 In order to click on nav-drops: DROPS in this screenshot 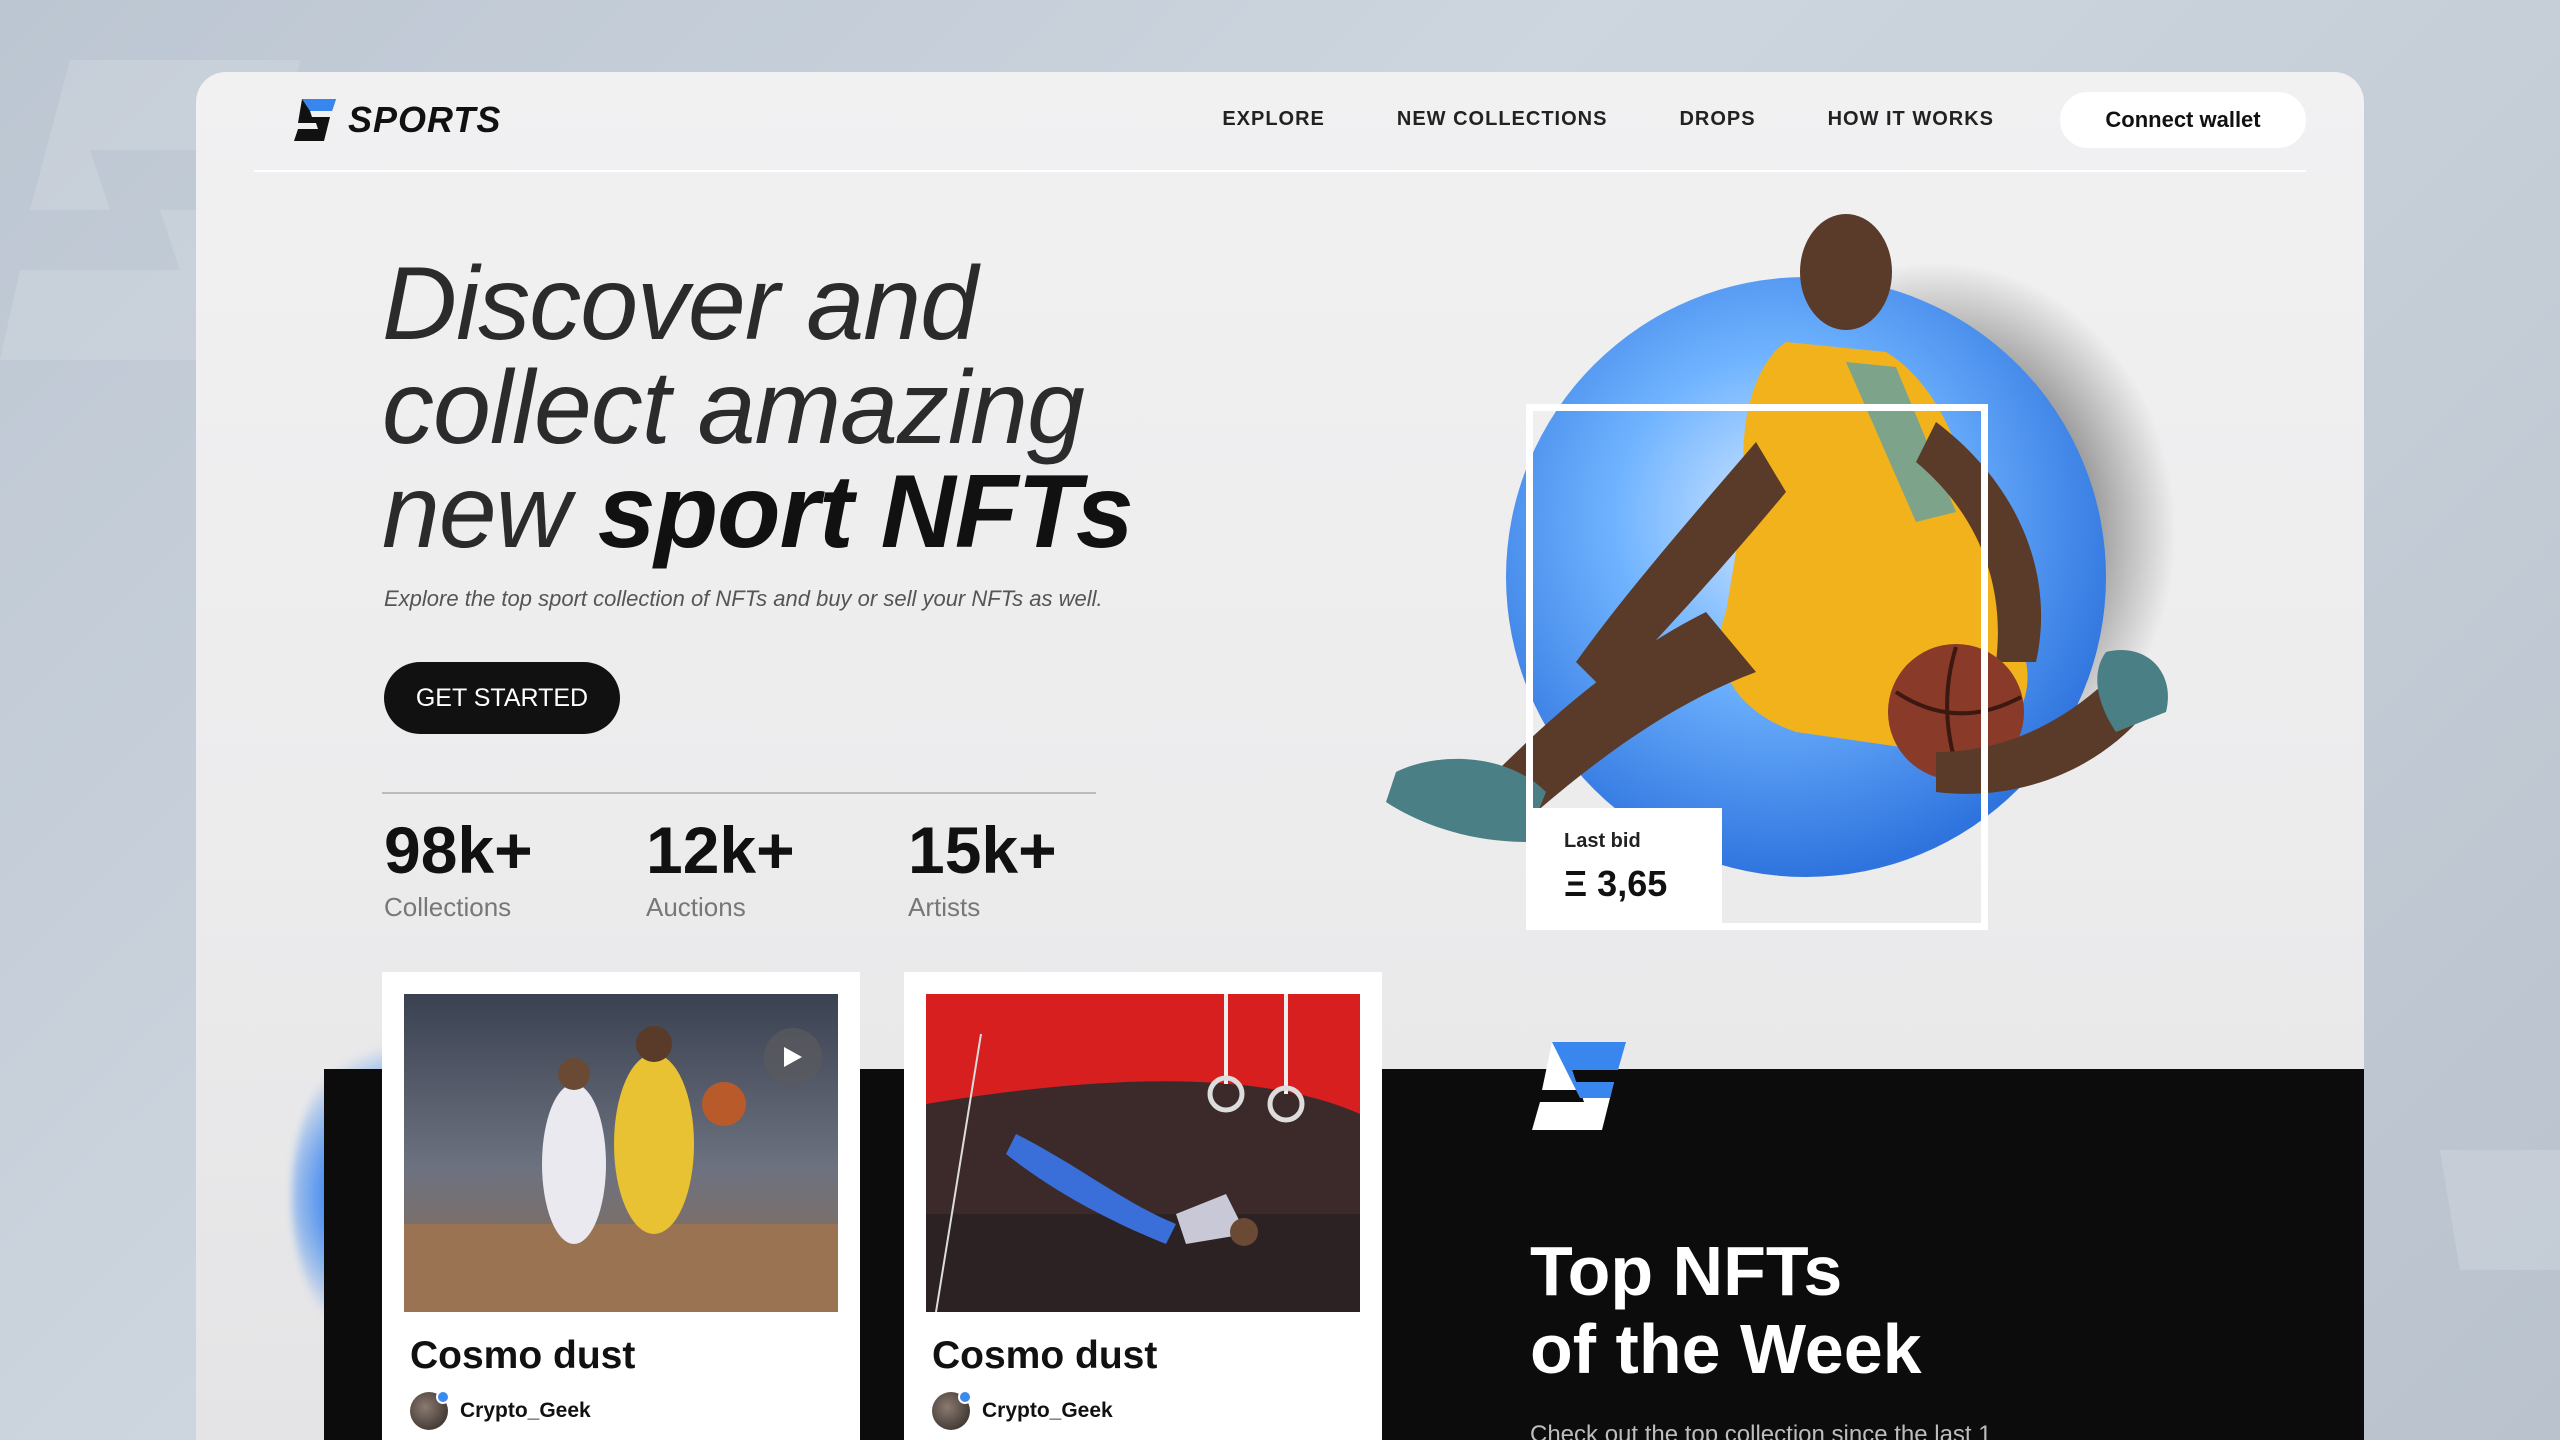, I will do `click(1717, 119)`.